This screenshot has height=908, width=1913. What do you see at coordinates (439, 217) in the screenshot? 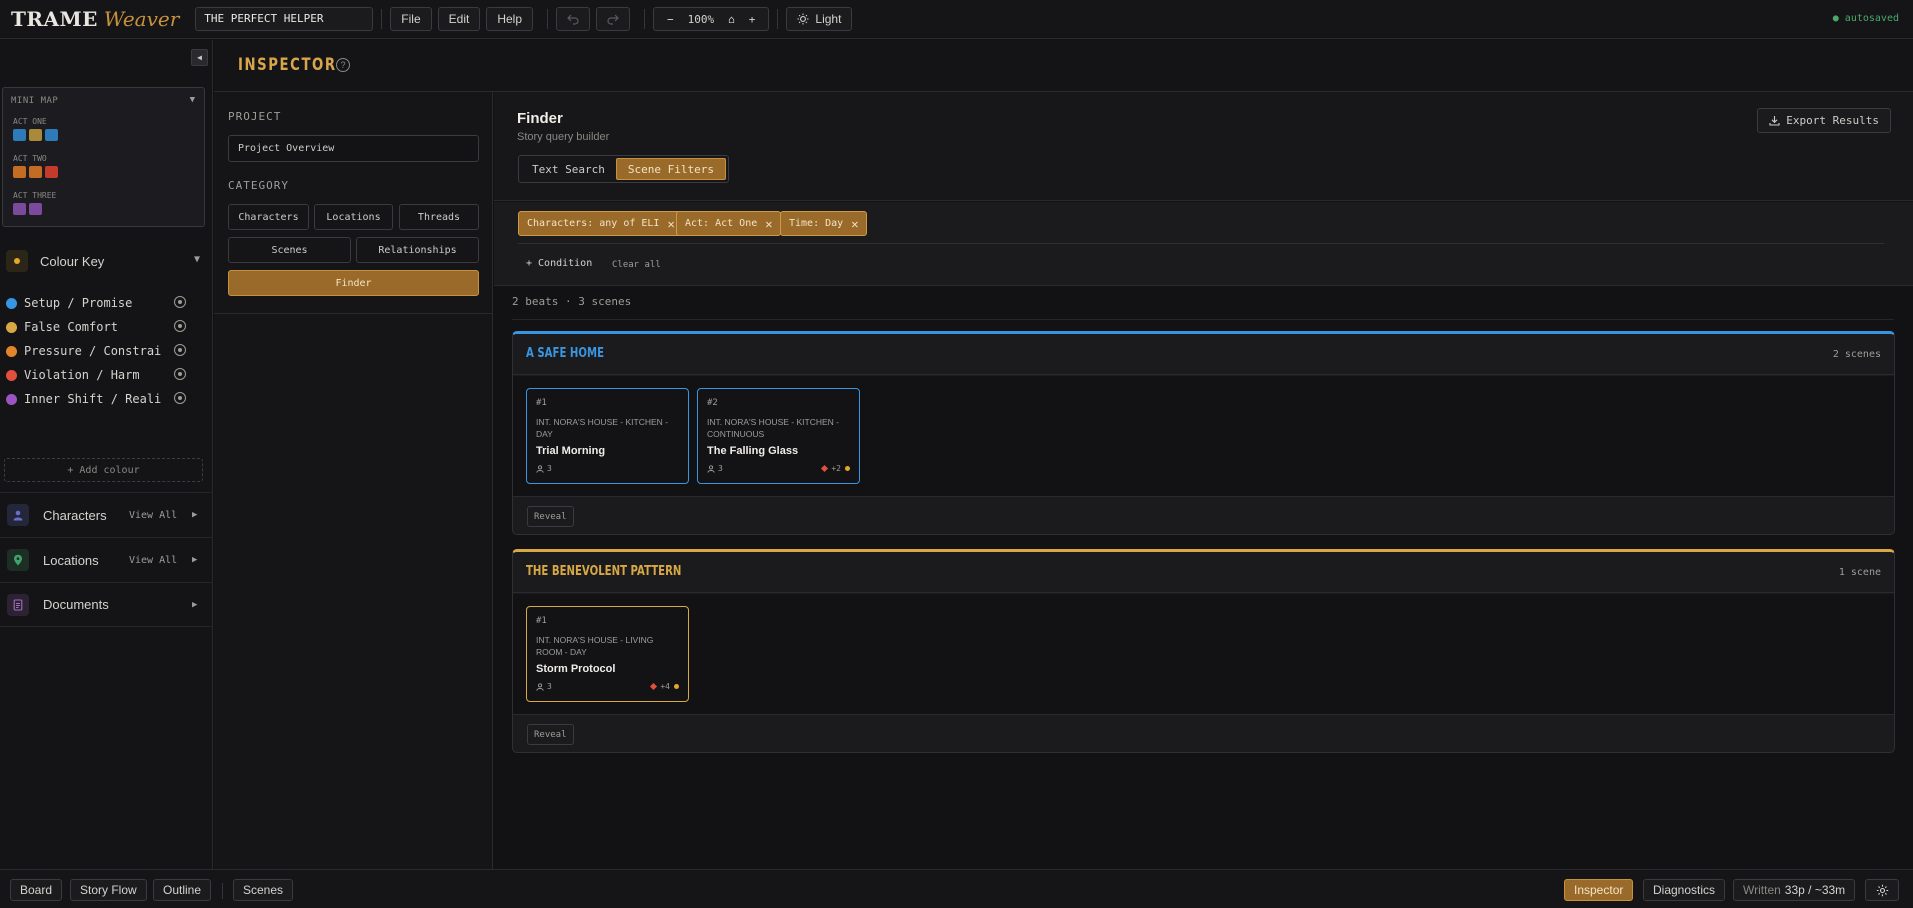
I see `category-threads-button: Threads` at bounding box center [439, 217].